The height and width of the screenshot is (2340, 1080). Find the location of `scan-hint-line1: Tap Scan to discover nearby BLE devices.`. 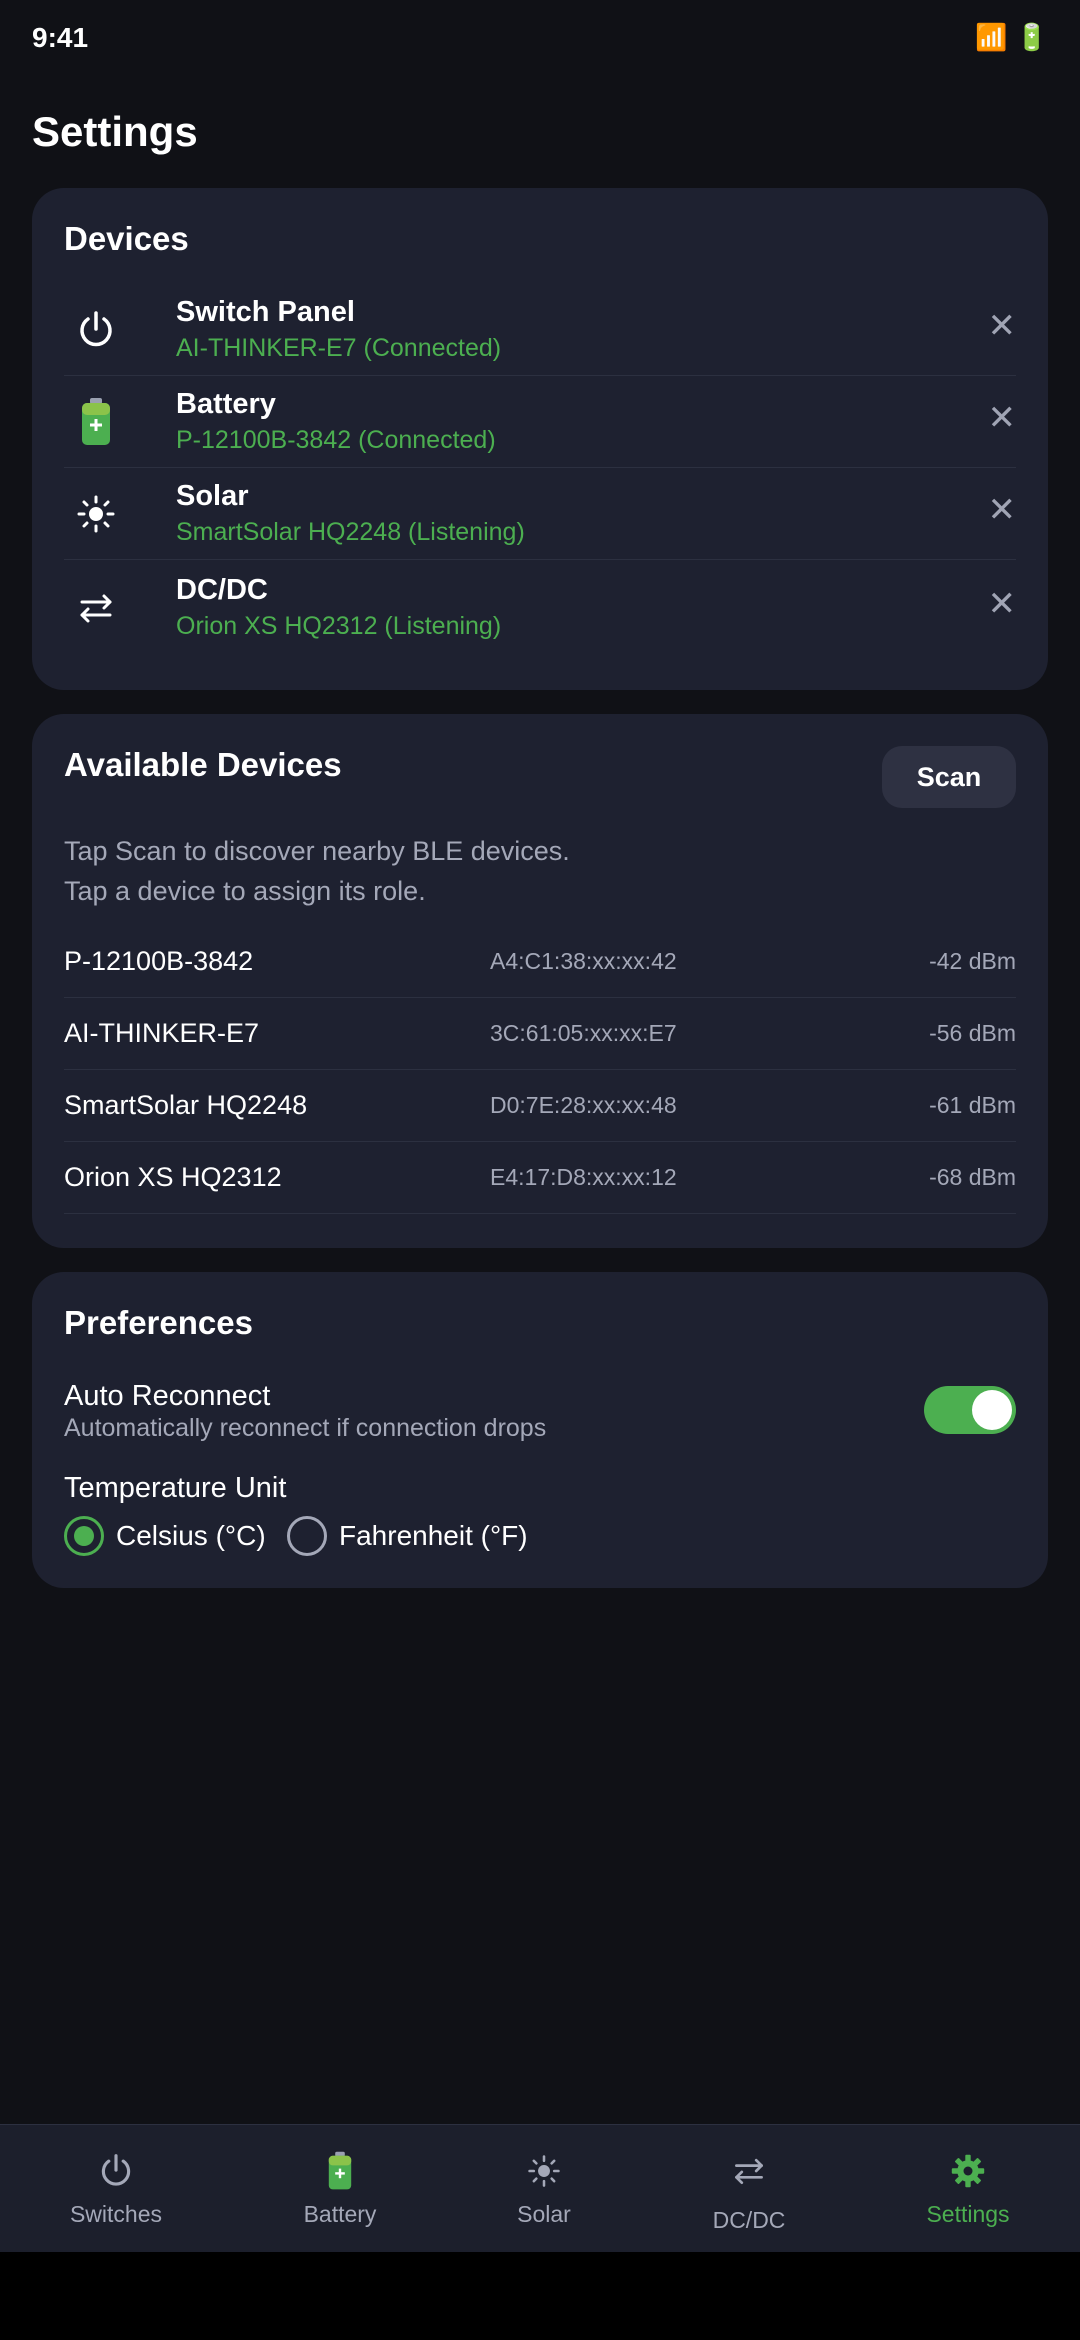

scan-hint-line1: Tap Scan to discover nearby BLE devices. is located at coordinates (317, 851).